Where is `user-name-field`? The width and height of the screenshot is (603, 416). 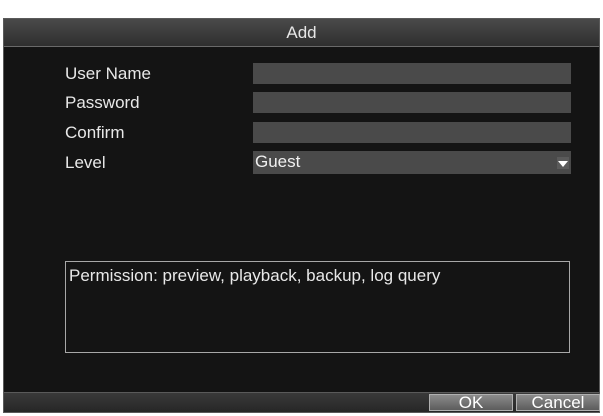 user-name-field is located at coordinates (412, 73).